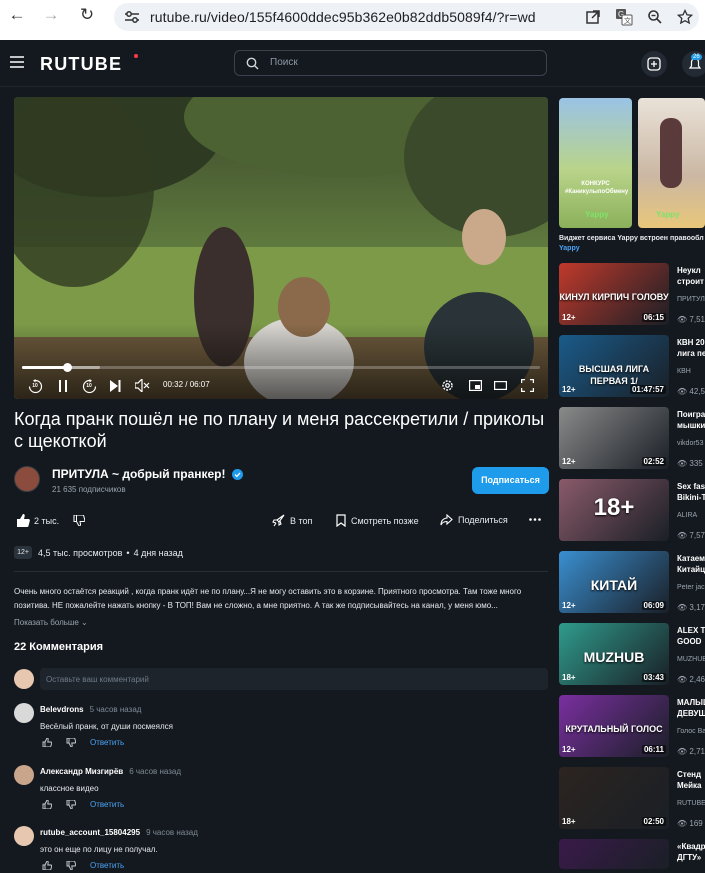  What do you see at coordinates (89, 386) in the screenshot?
I see `forward-10-button: 10` at bounding box center [89, 386].